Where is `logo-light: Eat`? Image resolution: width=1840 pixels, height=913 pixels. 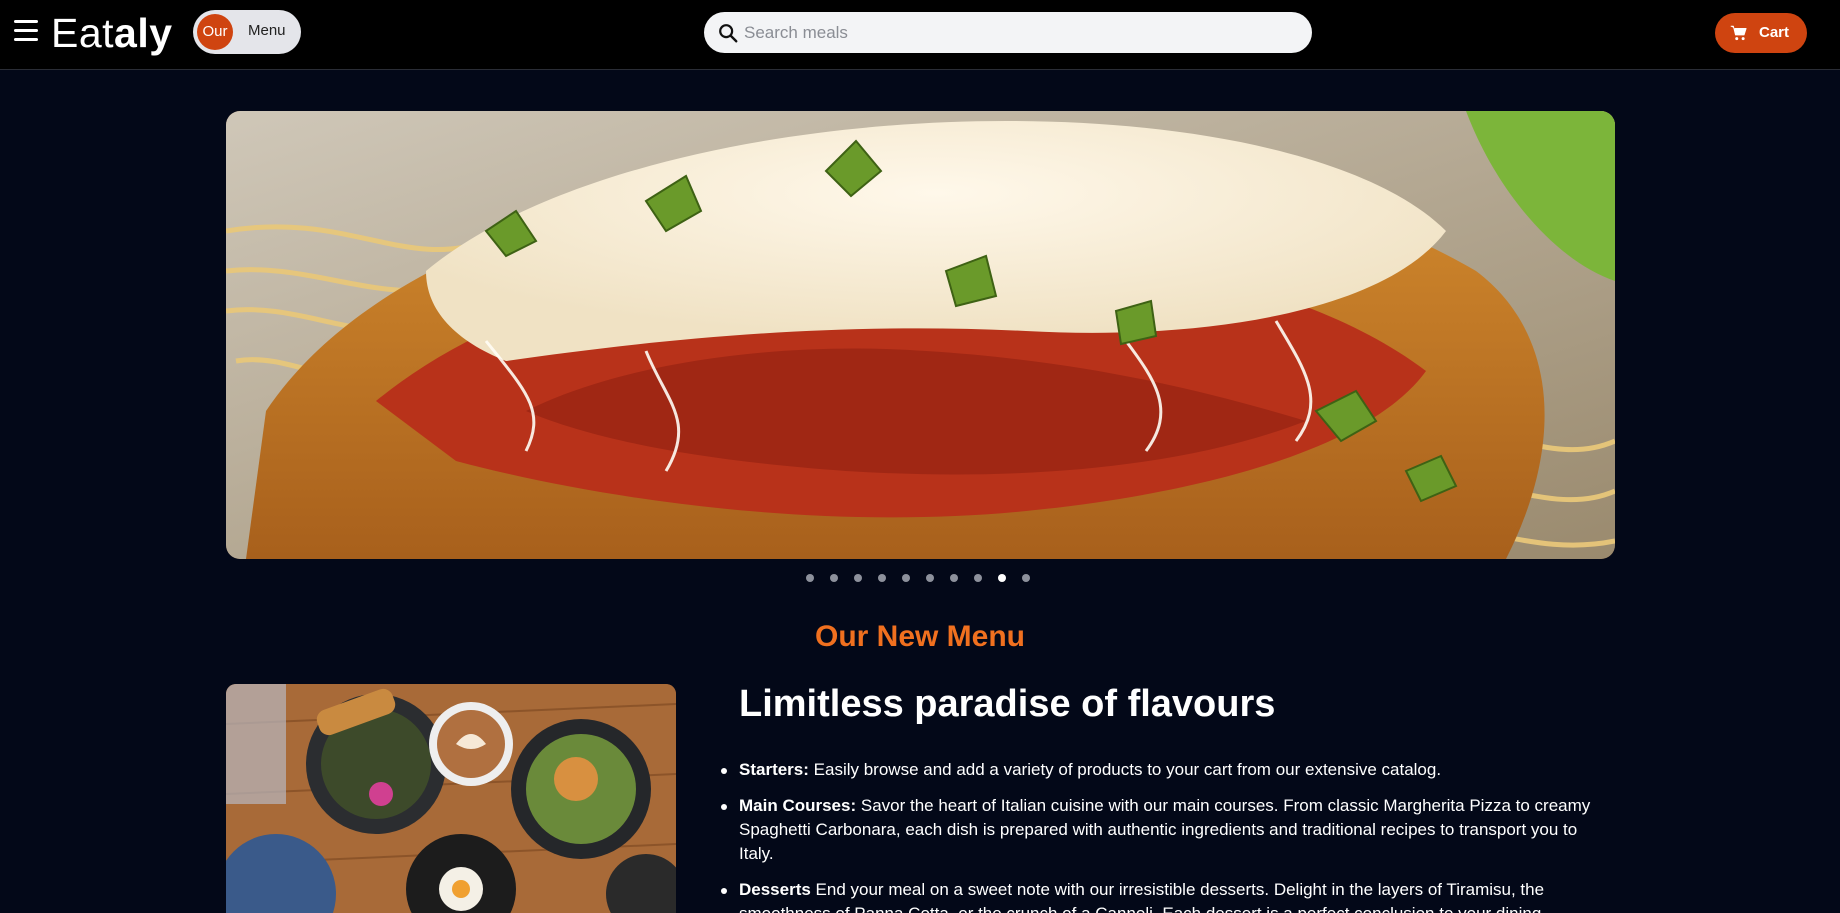 logo-light: Eat is located at coordinates (83, 33).